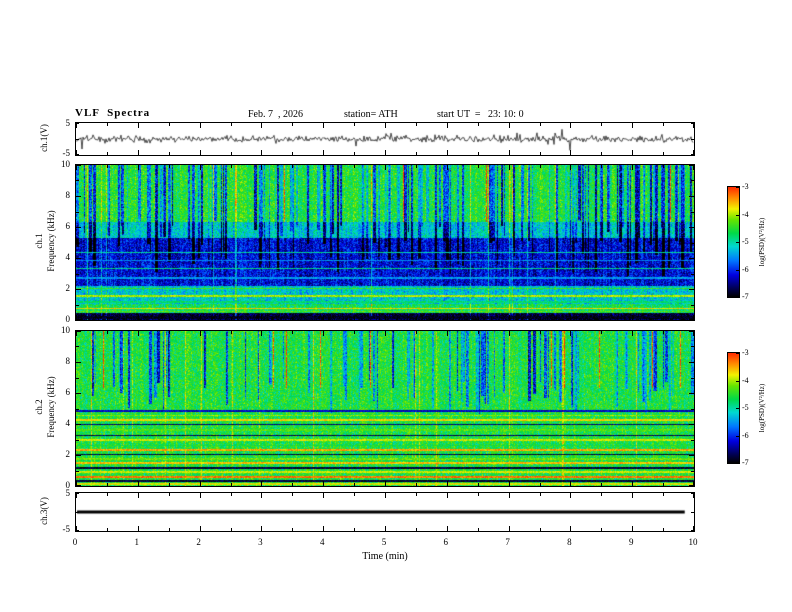 Image resolution: width=792 pixels, height=612 pixels. Describe the element at coordinates (745, 241) in the screenshot. I see `colorbar-tick-label: -5` at that location.